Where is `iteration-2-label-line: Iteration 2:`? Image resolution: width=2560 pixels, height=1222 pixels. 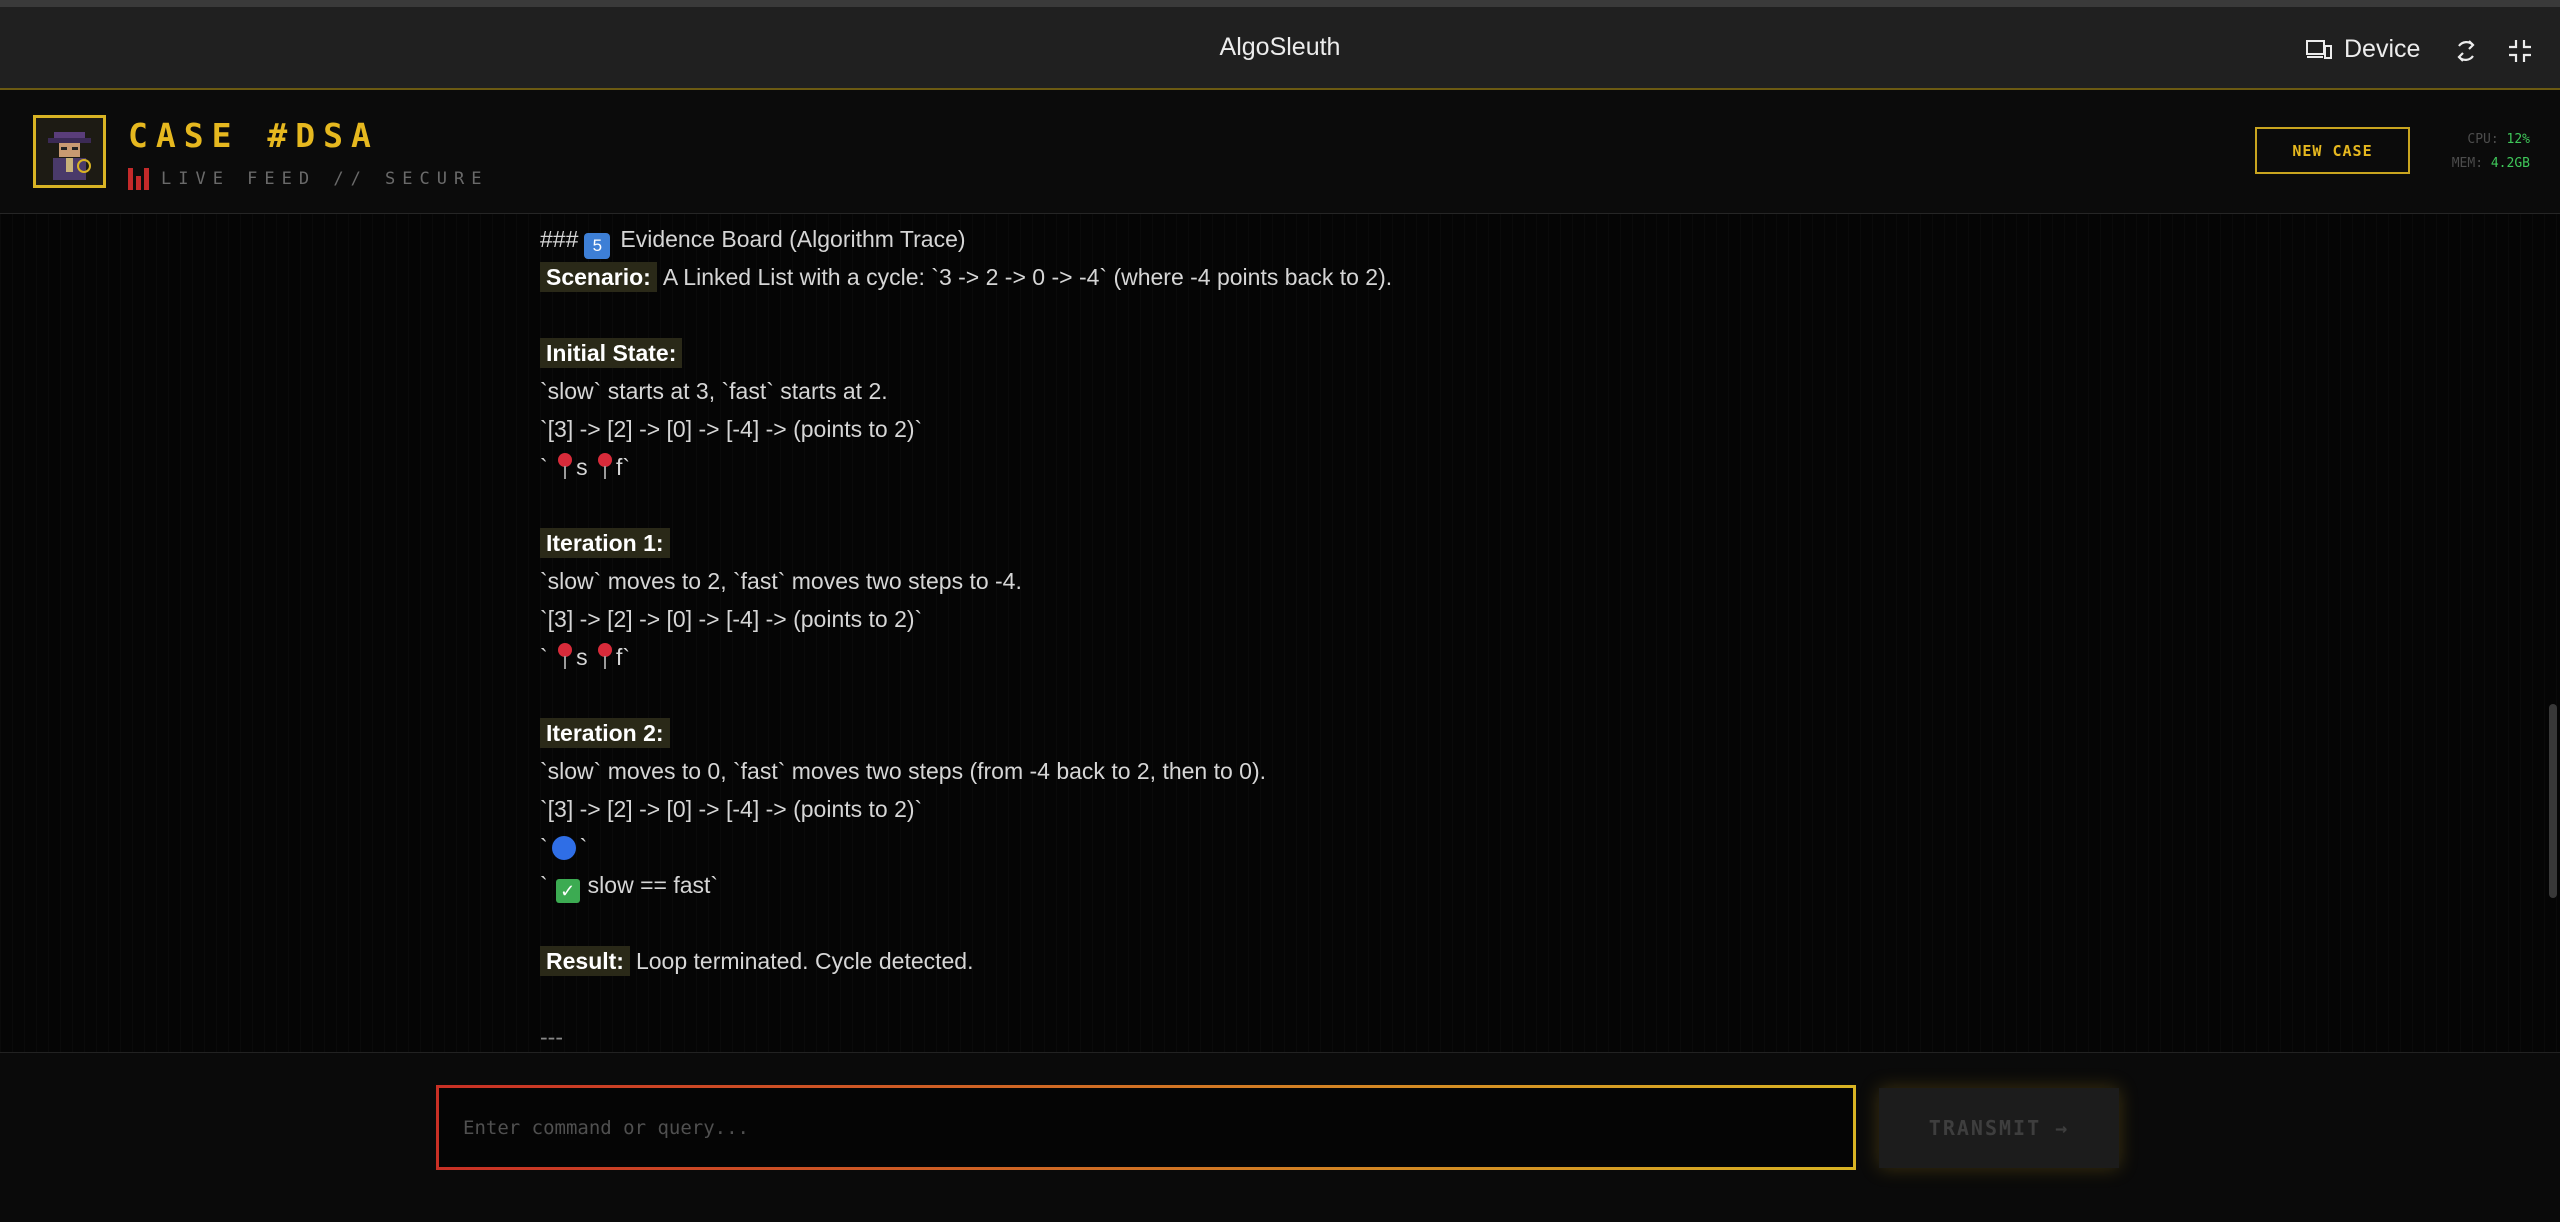
iteration-2-label-line: Iteration 2: is located at coordinates (1290, 733).